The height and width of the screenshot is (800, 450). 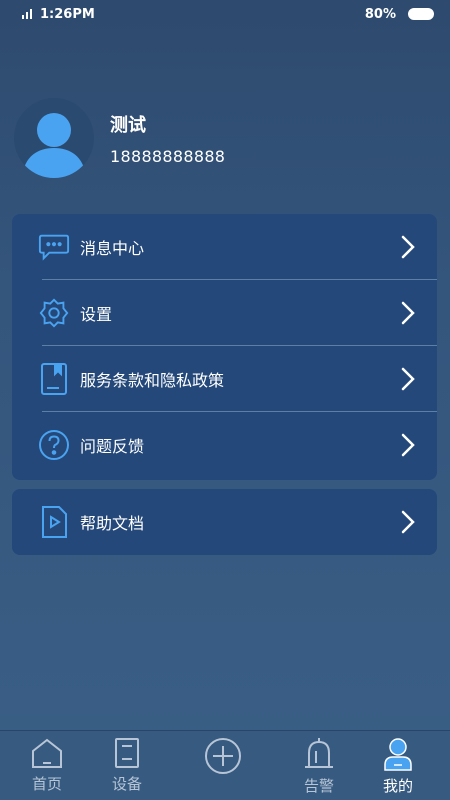 What do you see at coordinates (398, 754) in the screenshot?
I see `user-icon` at bounding box center [398, 754].